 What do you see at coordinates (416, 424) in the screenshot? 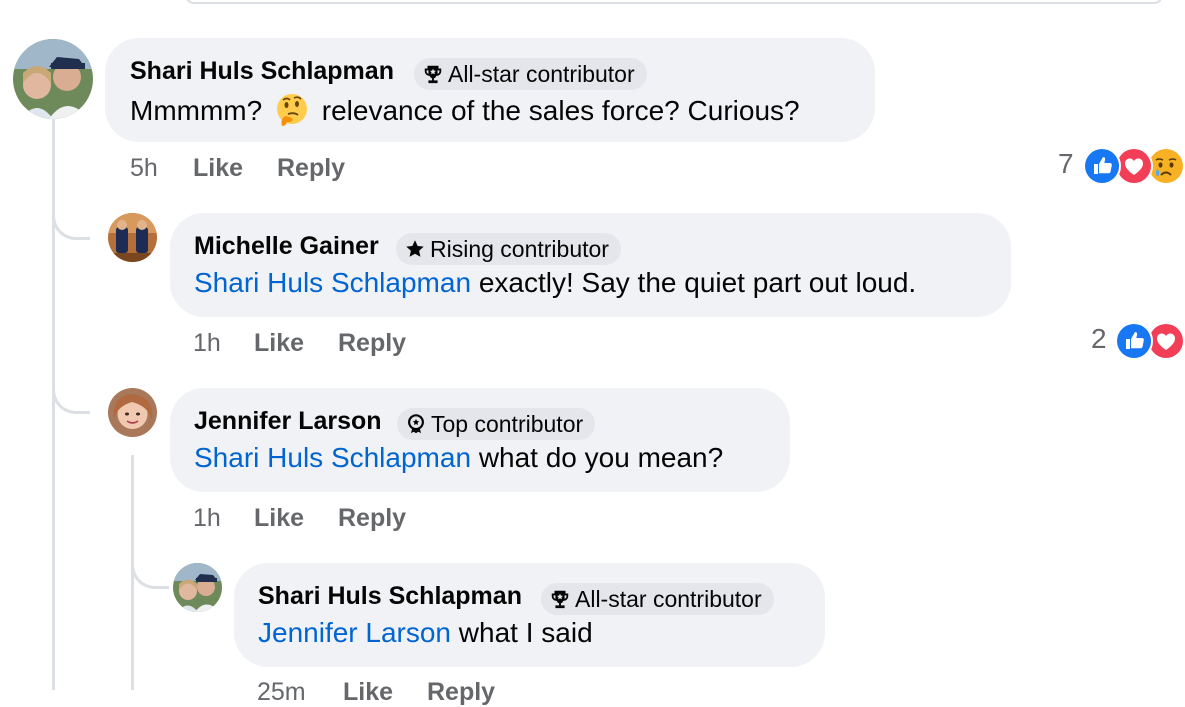
I see `medal-icon` at bounding box center [416, 424].